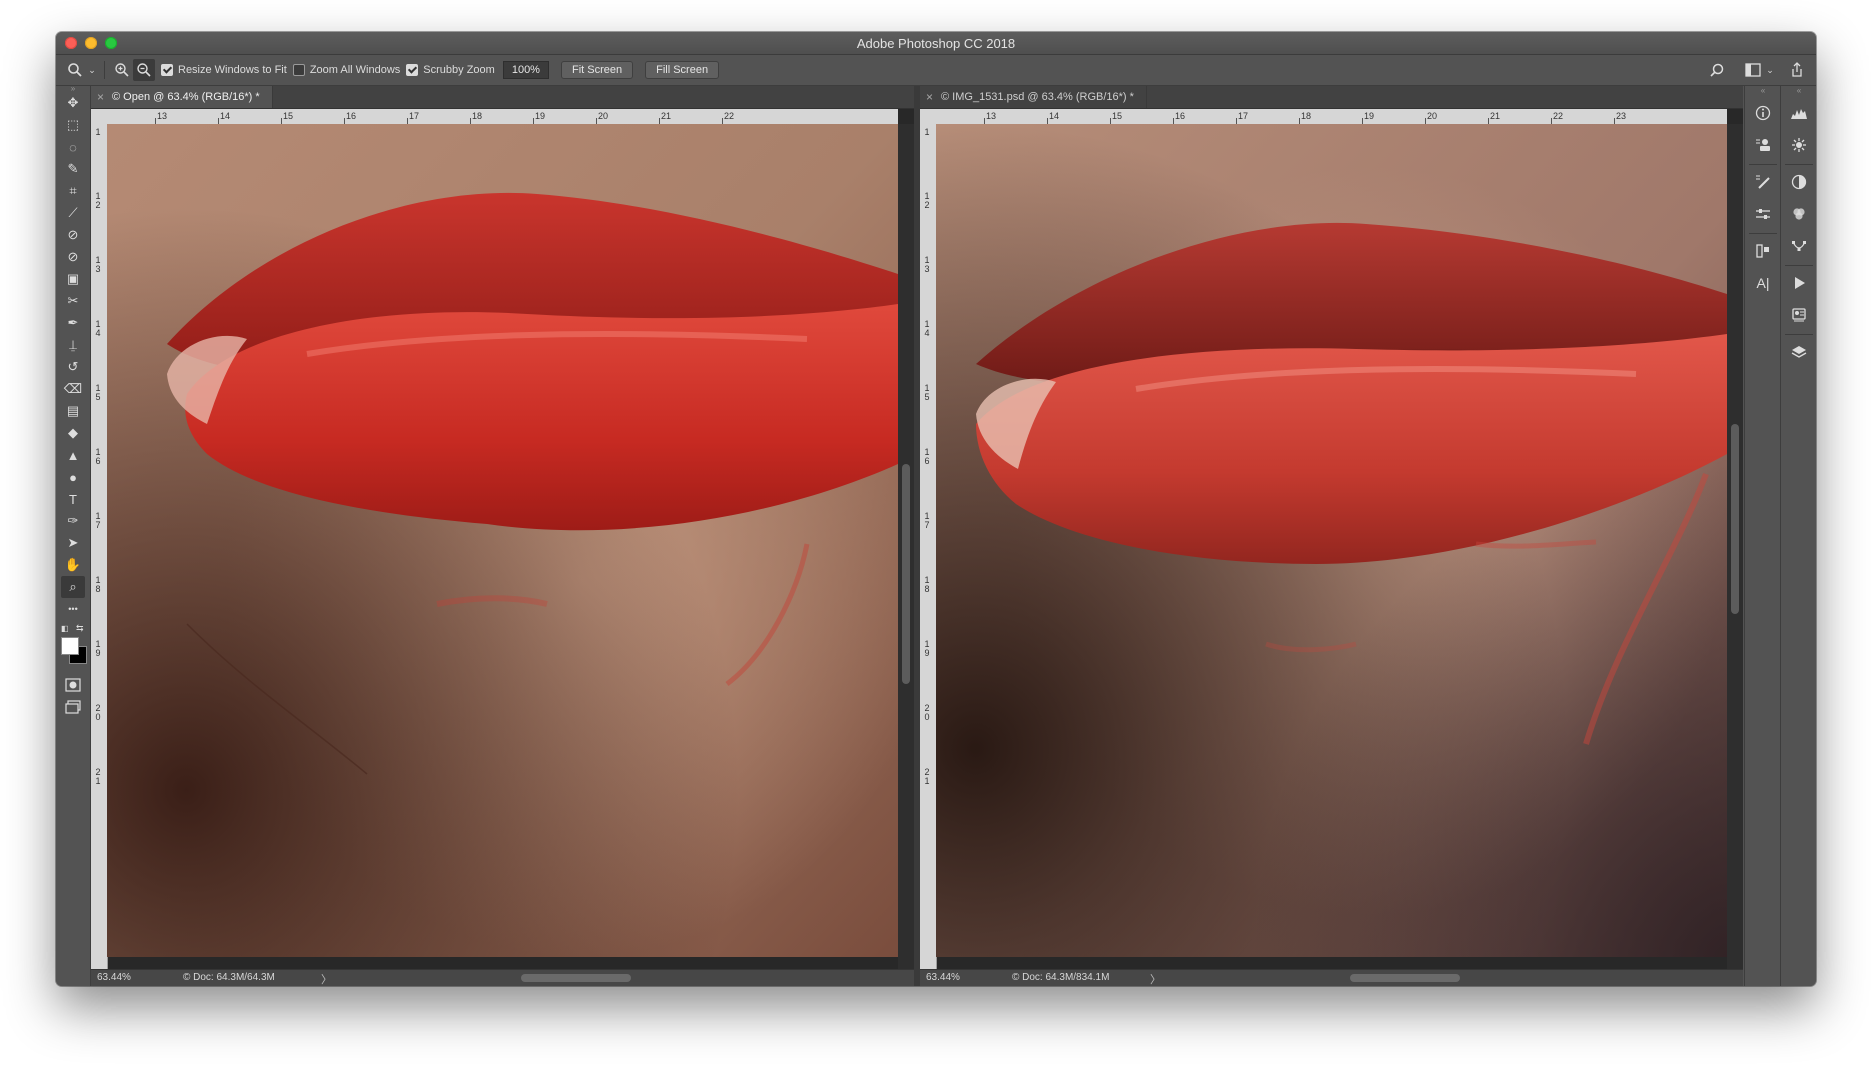  What do you see at coordinates (73, 235) in the screenshot?
I see `spot-healing-tool-icon: ⊘` at bounding box center [73, 235].